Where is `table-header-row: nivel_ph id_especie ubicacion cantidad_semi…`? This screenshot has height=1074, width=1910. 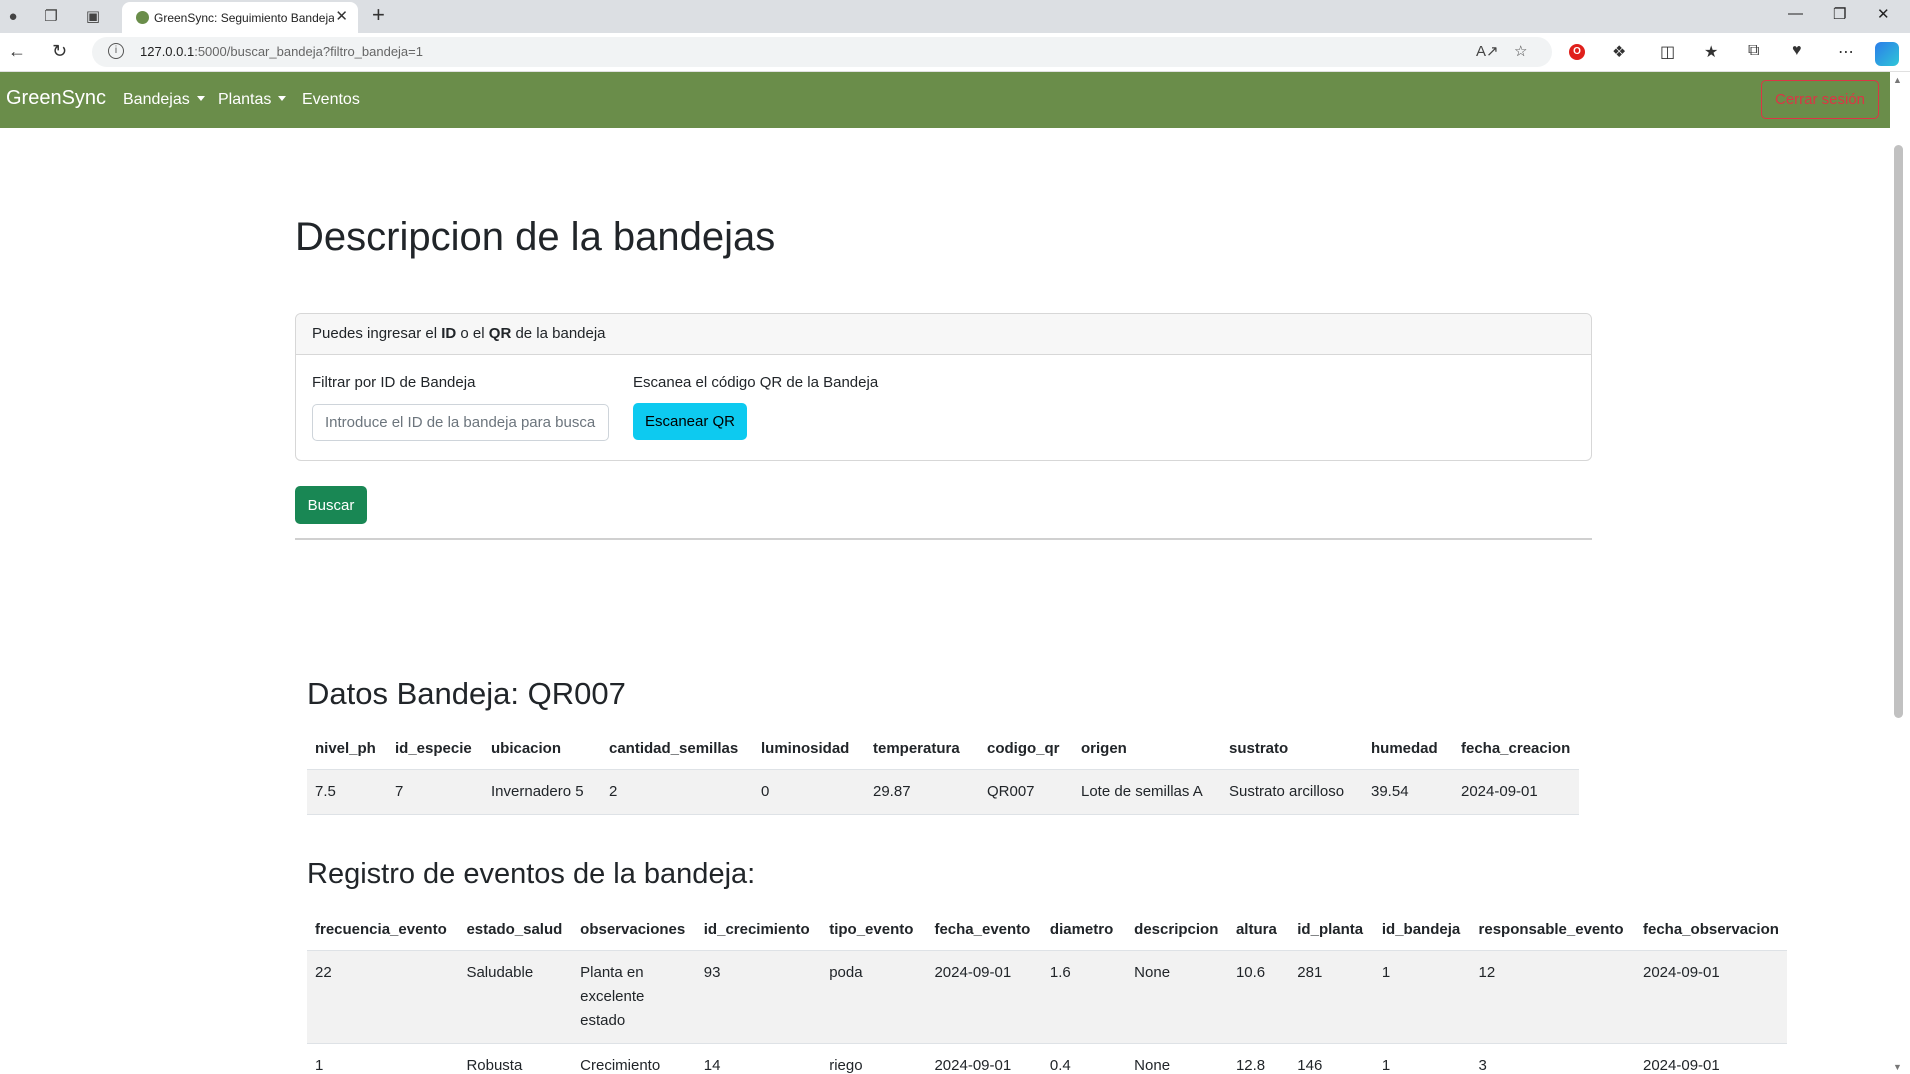 table-header-row: nivel_ph id_especie ubicacion cantidad_semi… is located at coordinates (943, 749).